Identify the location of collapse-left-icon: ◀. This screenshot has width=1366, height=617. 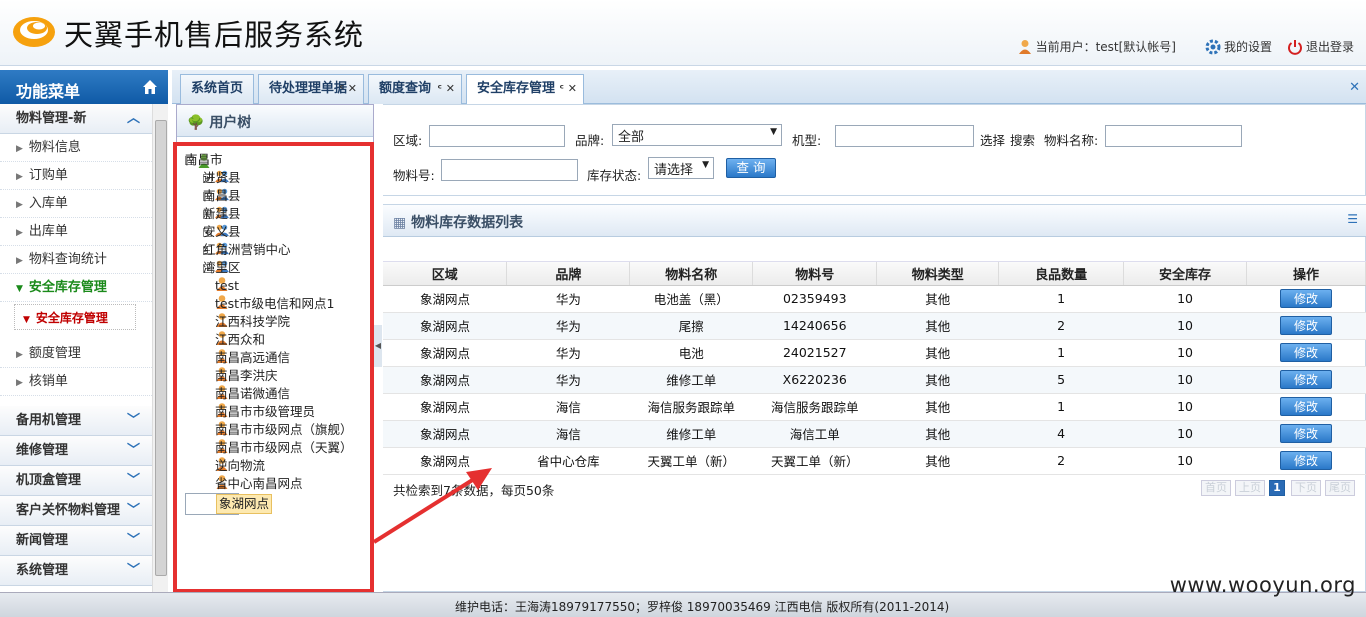
(378, 346).